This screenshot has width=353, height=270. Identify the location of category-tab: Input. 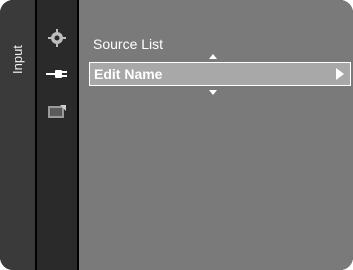
(17, 135).